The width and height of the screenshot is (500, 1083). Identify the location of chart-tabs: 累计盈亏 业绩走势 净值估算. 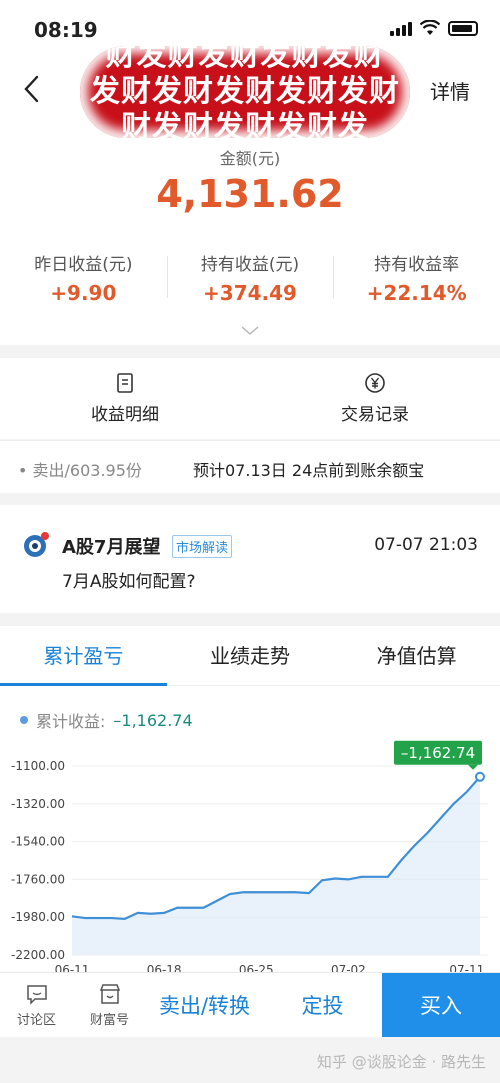
(250, 656).